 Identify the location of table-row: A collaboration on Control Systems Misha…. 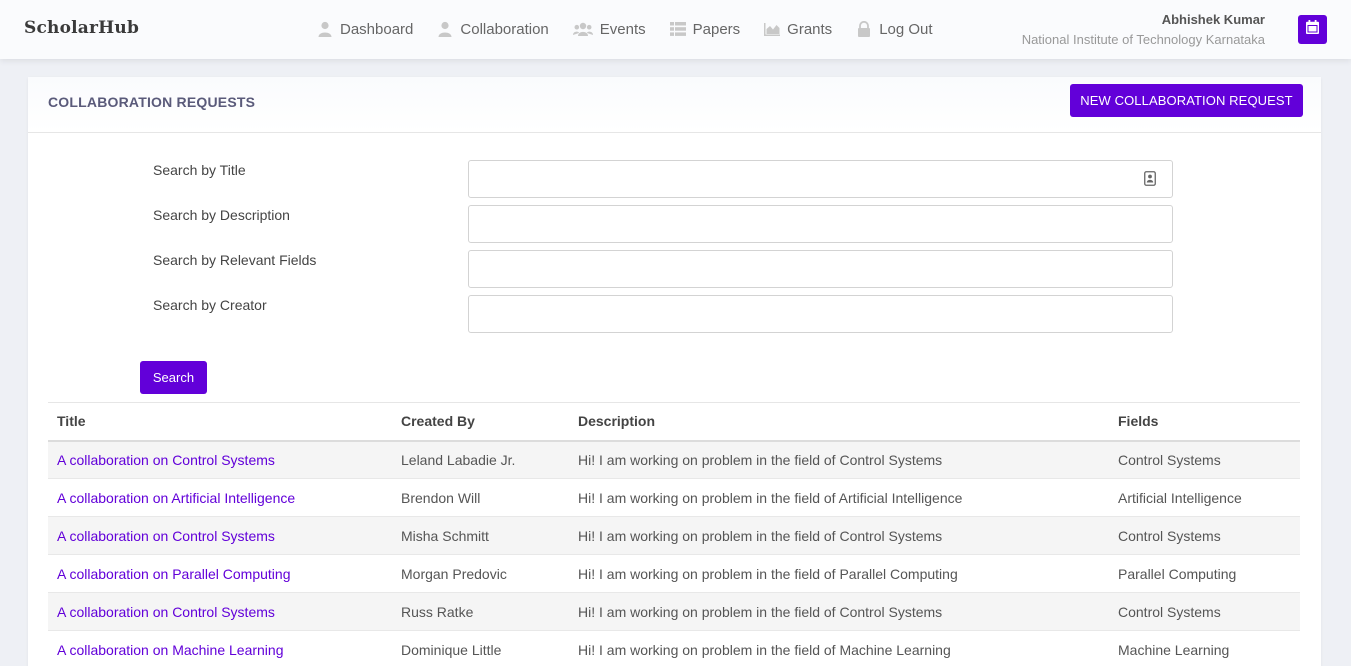
(674, 535).